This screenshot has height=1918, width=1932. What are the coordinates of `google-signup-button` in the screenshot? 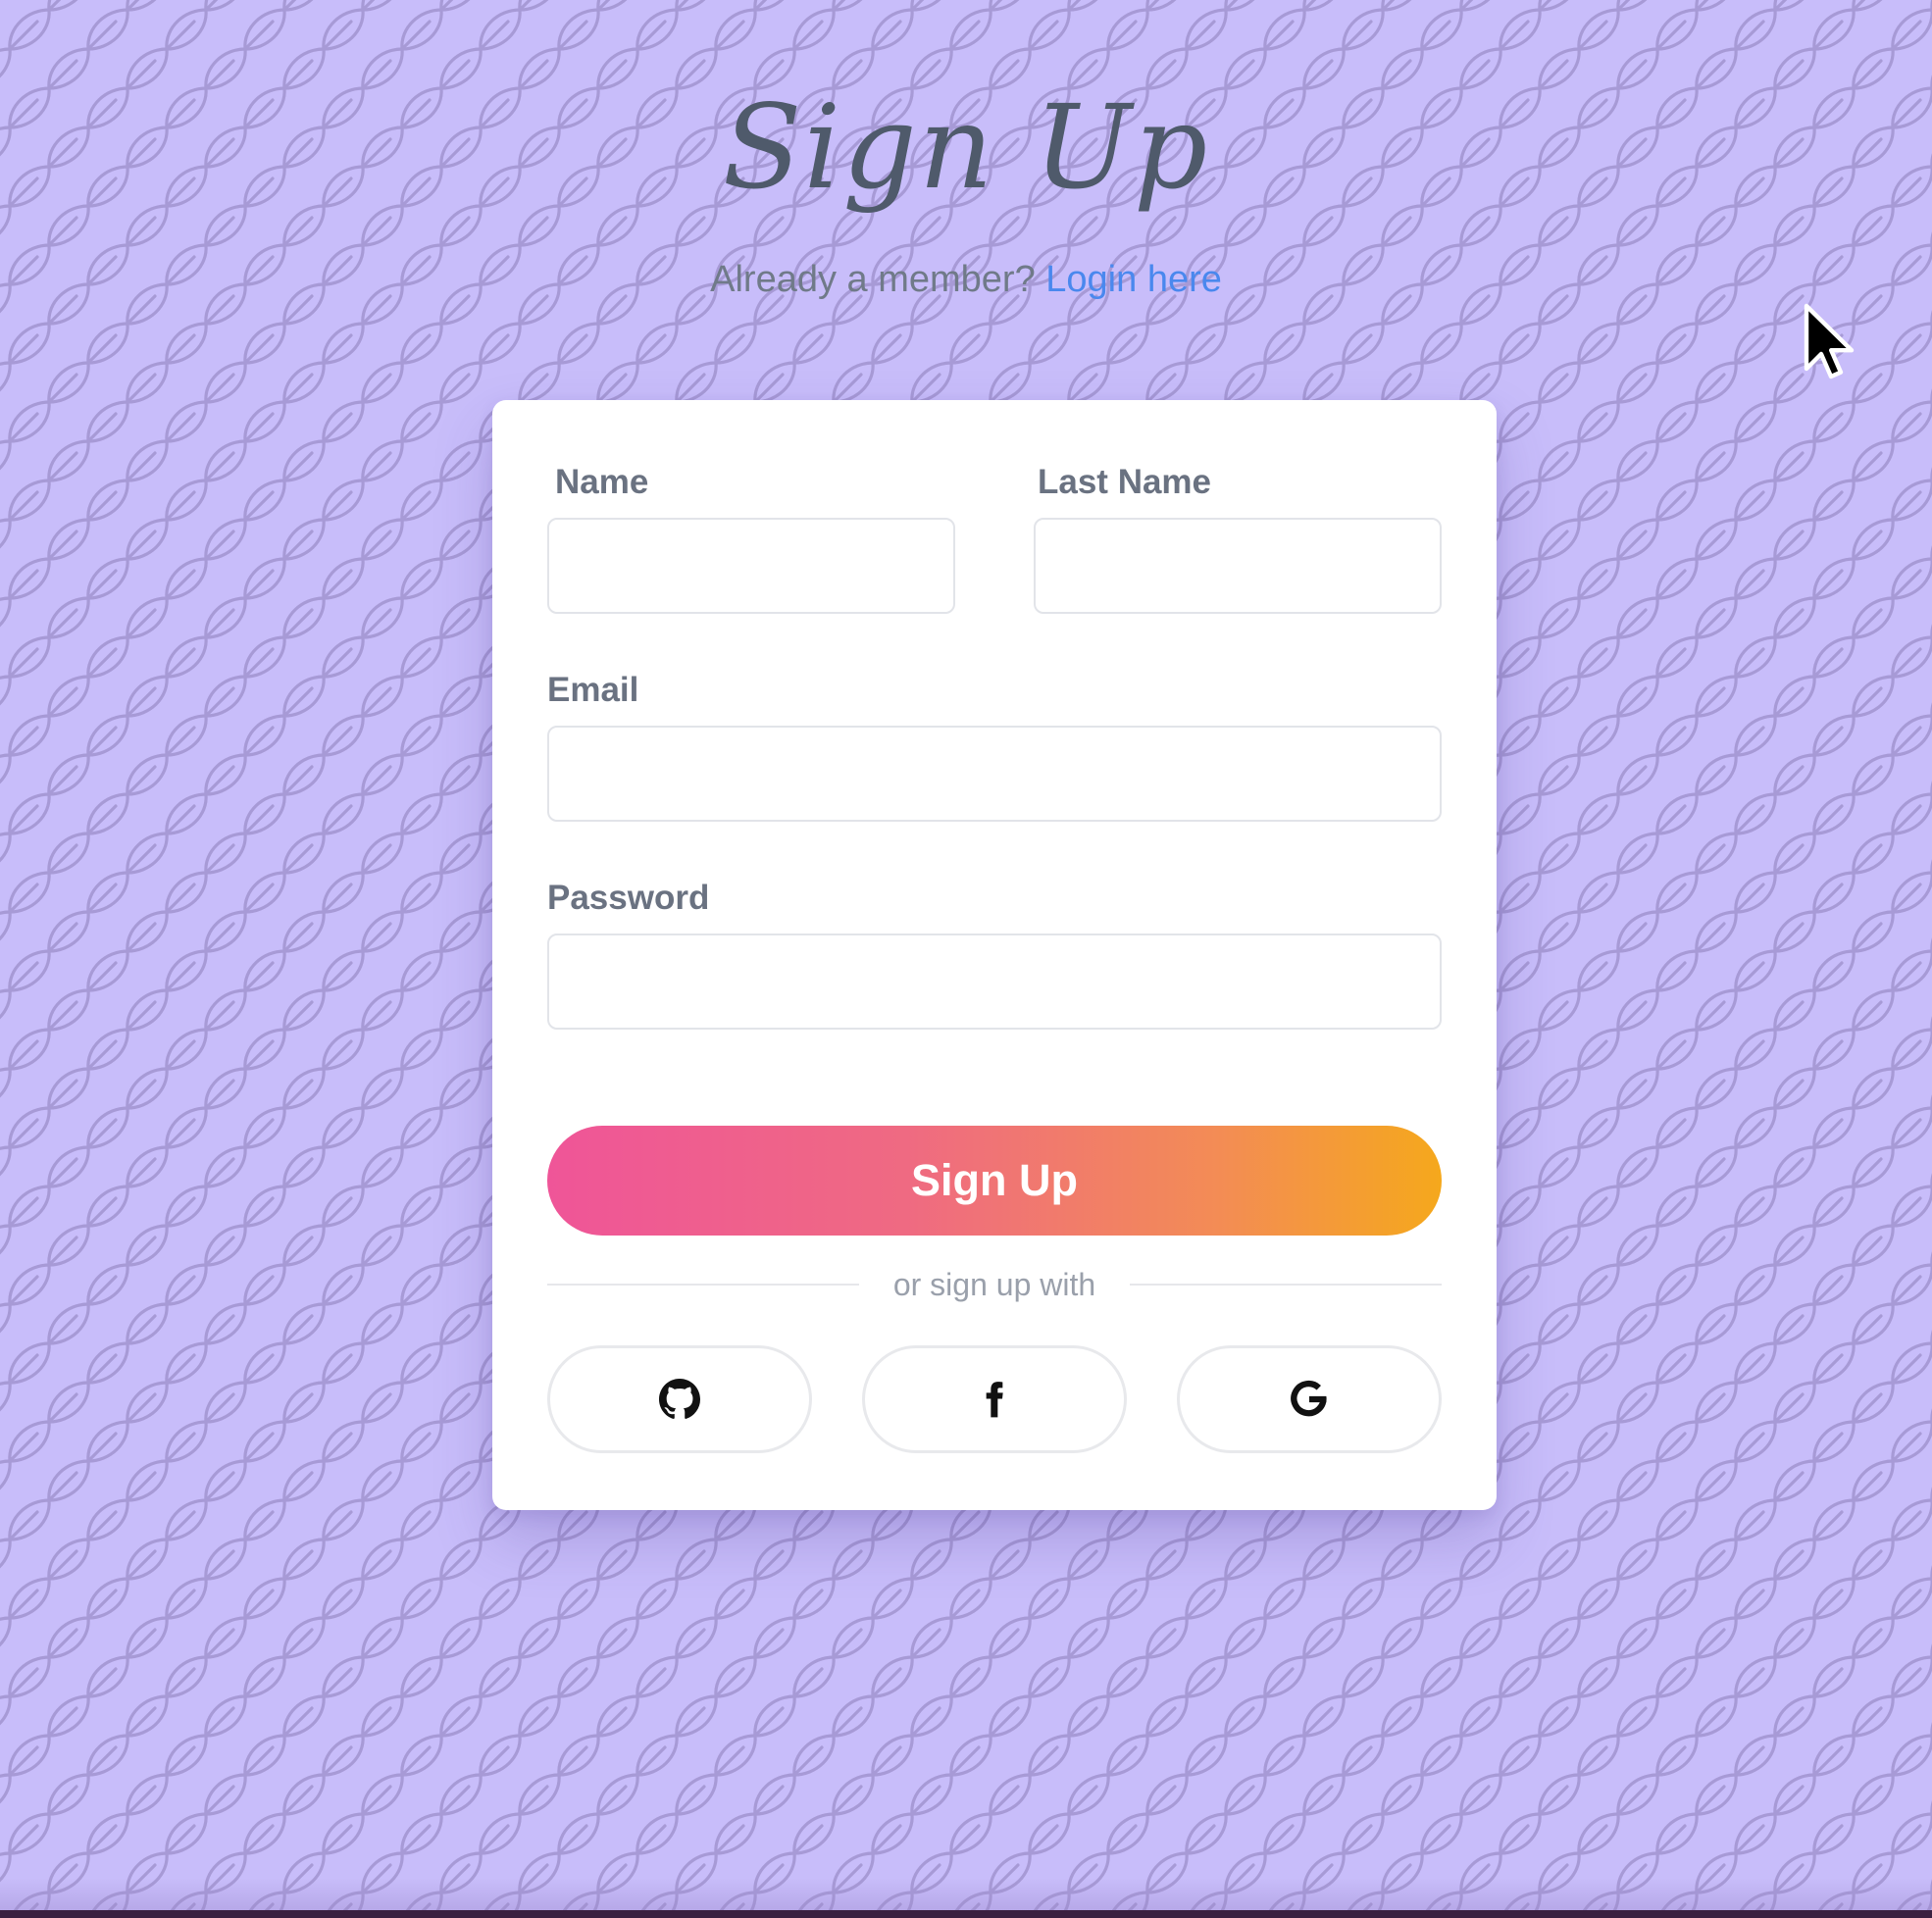 It's located at (1310, 1399).